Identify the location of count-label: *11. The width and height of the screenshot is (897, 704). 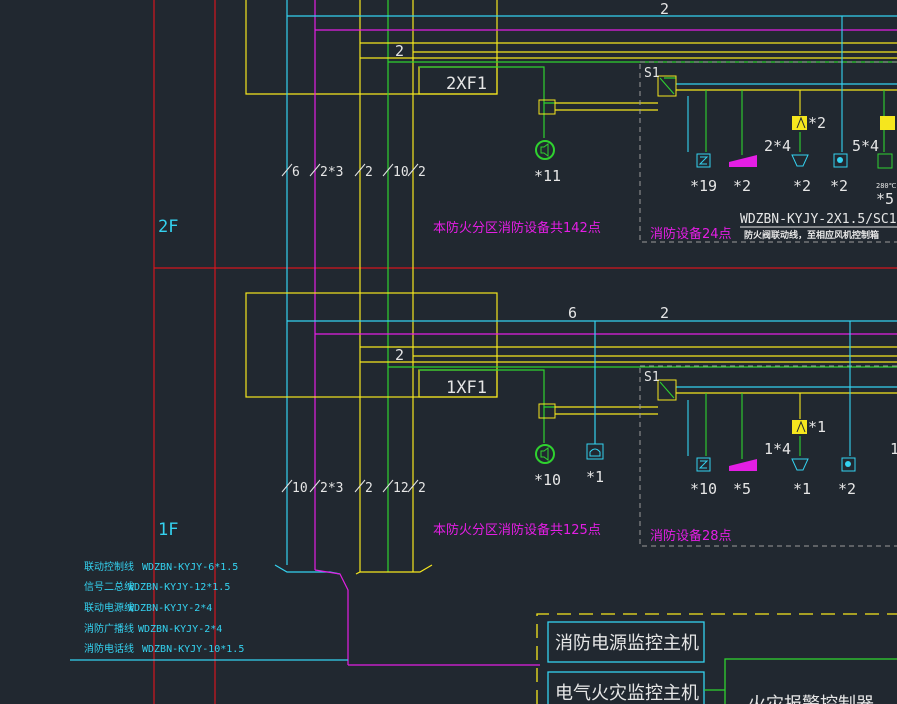
(547, 176).